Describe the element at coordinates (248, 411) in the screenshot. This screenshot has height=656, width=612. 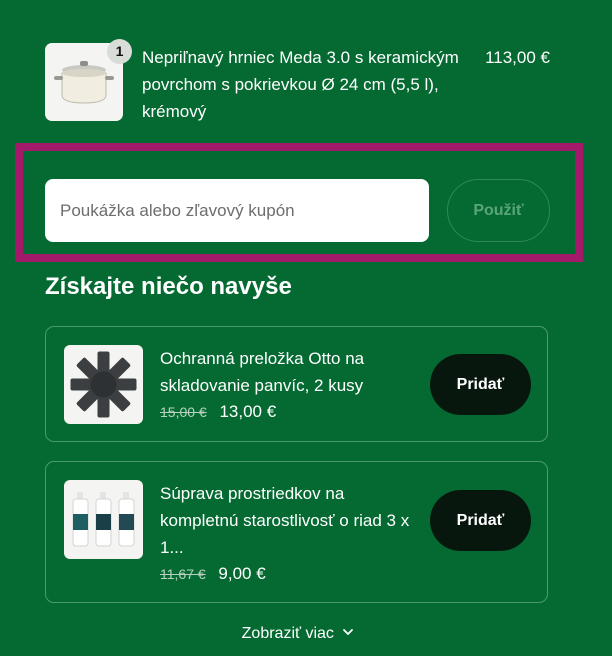
I see `new-price: 13,00 €` at that location.